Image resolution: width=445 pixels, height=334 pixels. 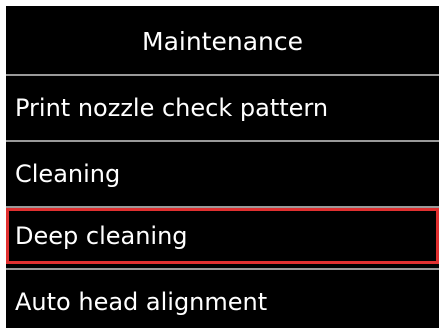 What do you see at coordinates (222, 41) in the screenshot?
I see `screen-title: Maintenance` at bounding box center [222, 41].